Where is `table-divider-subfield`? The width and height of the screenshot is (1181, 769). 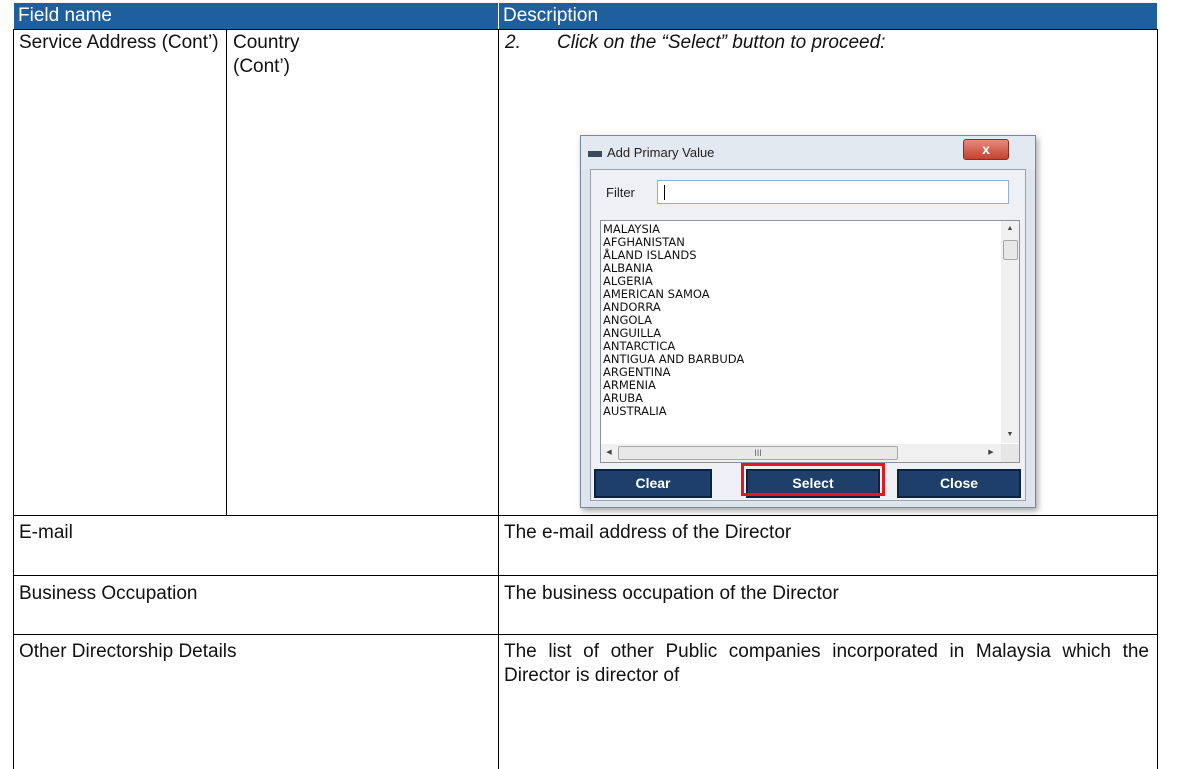 table-divider-subfield is located at coordinates (226, 272).